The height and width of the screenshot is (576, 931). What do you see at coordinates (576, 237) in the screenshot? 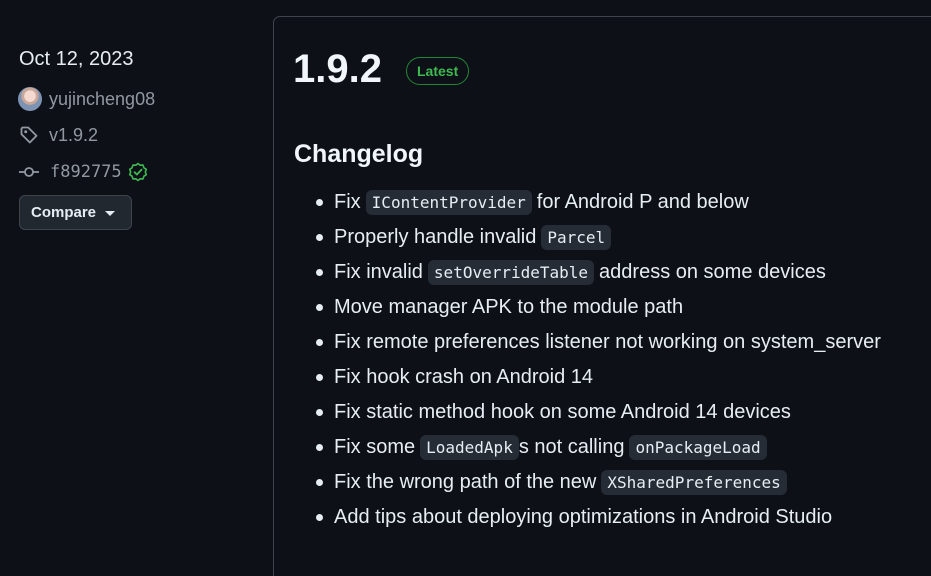
I see `inline-code: Parcel` at bounding box center [576, 237].